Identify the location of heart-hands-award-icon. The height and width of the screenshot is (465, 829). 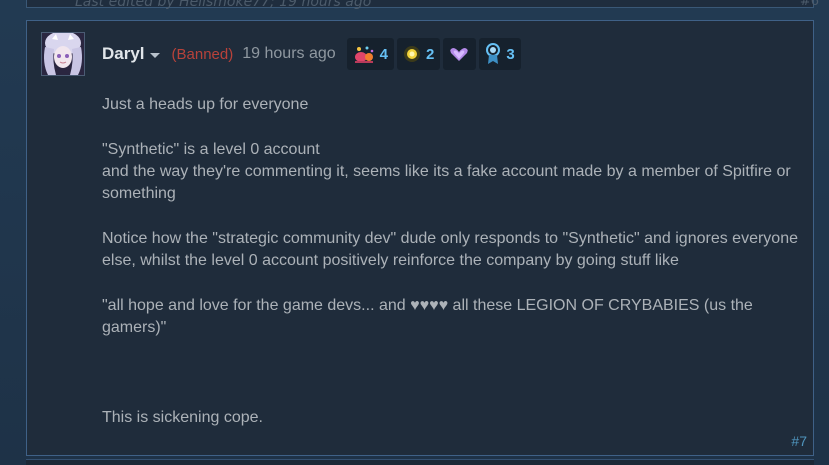
(459, 54).